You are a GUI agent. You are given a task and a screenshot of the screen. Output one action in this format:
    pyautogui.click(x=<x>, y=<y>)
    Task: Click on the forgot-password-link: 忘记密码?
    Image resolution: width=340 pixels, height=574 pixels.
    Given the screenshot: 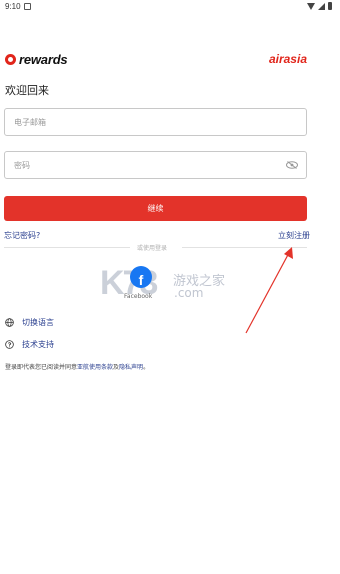 What is the action you would take?
    pyautogui.click(x=22, y=235)
    